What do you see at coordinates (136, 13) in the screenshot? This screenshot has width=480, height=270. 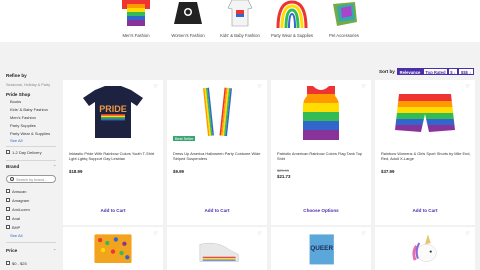 I see `rainbow-shirt-icon` at bounding box center [136, 13].